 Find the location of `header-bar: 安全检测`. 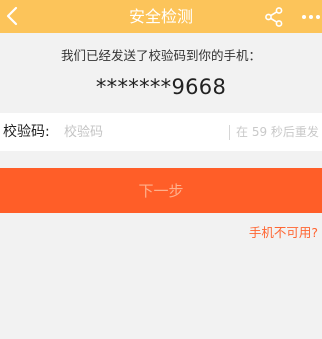

header-bar: 安全检测 is located at coordinates (161, 16).